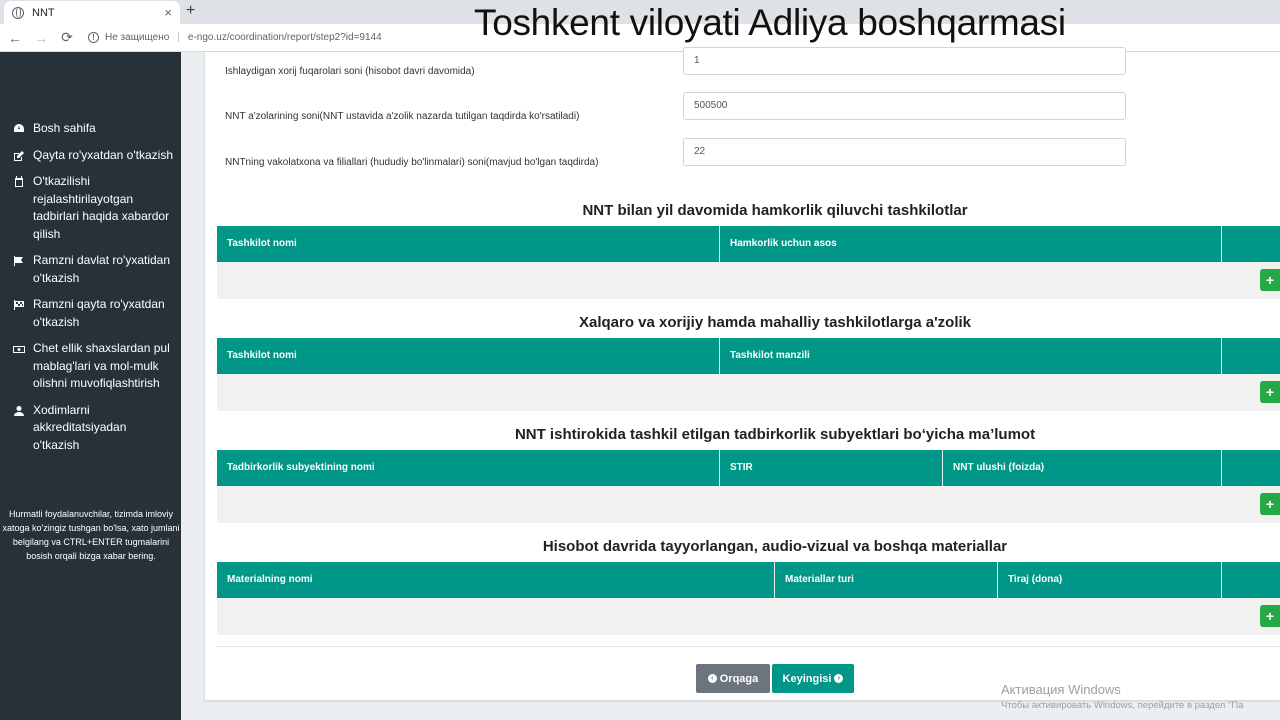 Image resolution: width=1280 pixels, height=720 pixels. What do you see at coordinates (99, 313) in the screenshot?
I see `sidebar-item-label: Ramzni qayta ro'yxatdan o'tkazish` at bounding box center [99, 313].